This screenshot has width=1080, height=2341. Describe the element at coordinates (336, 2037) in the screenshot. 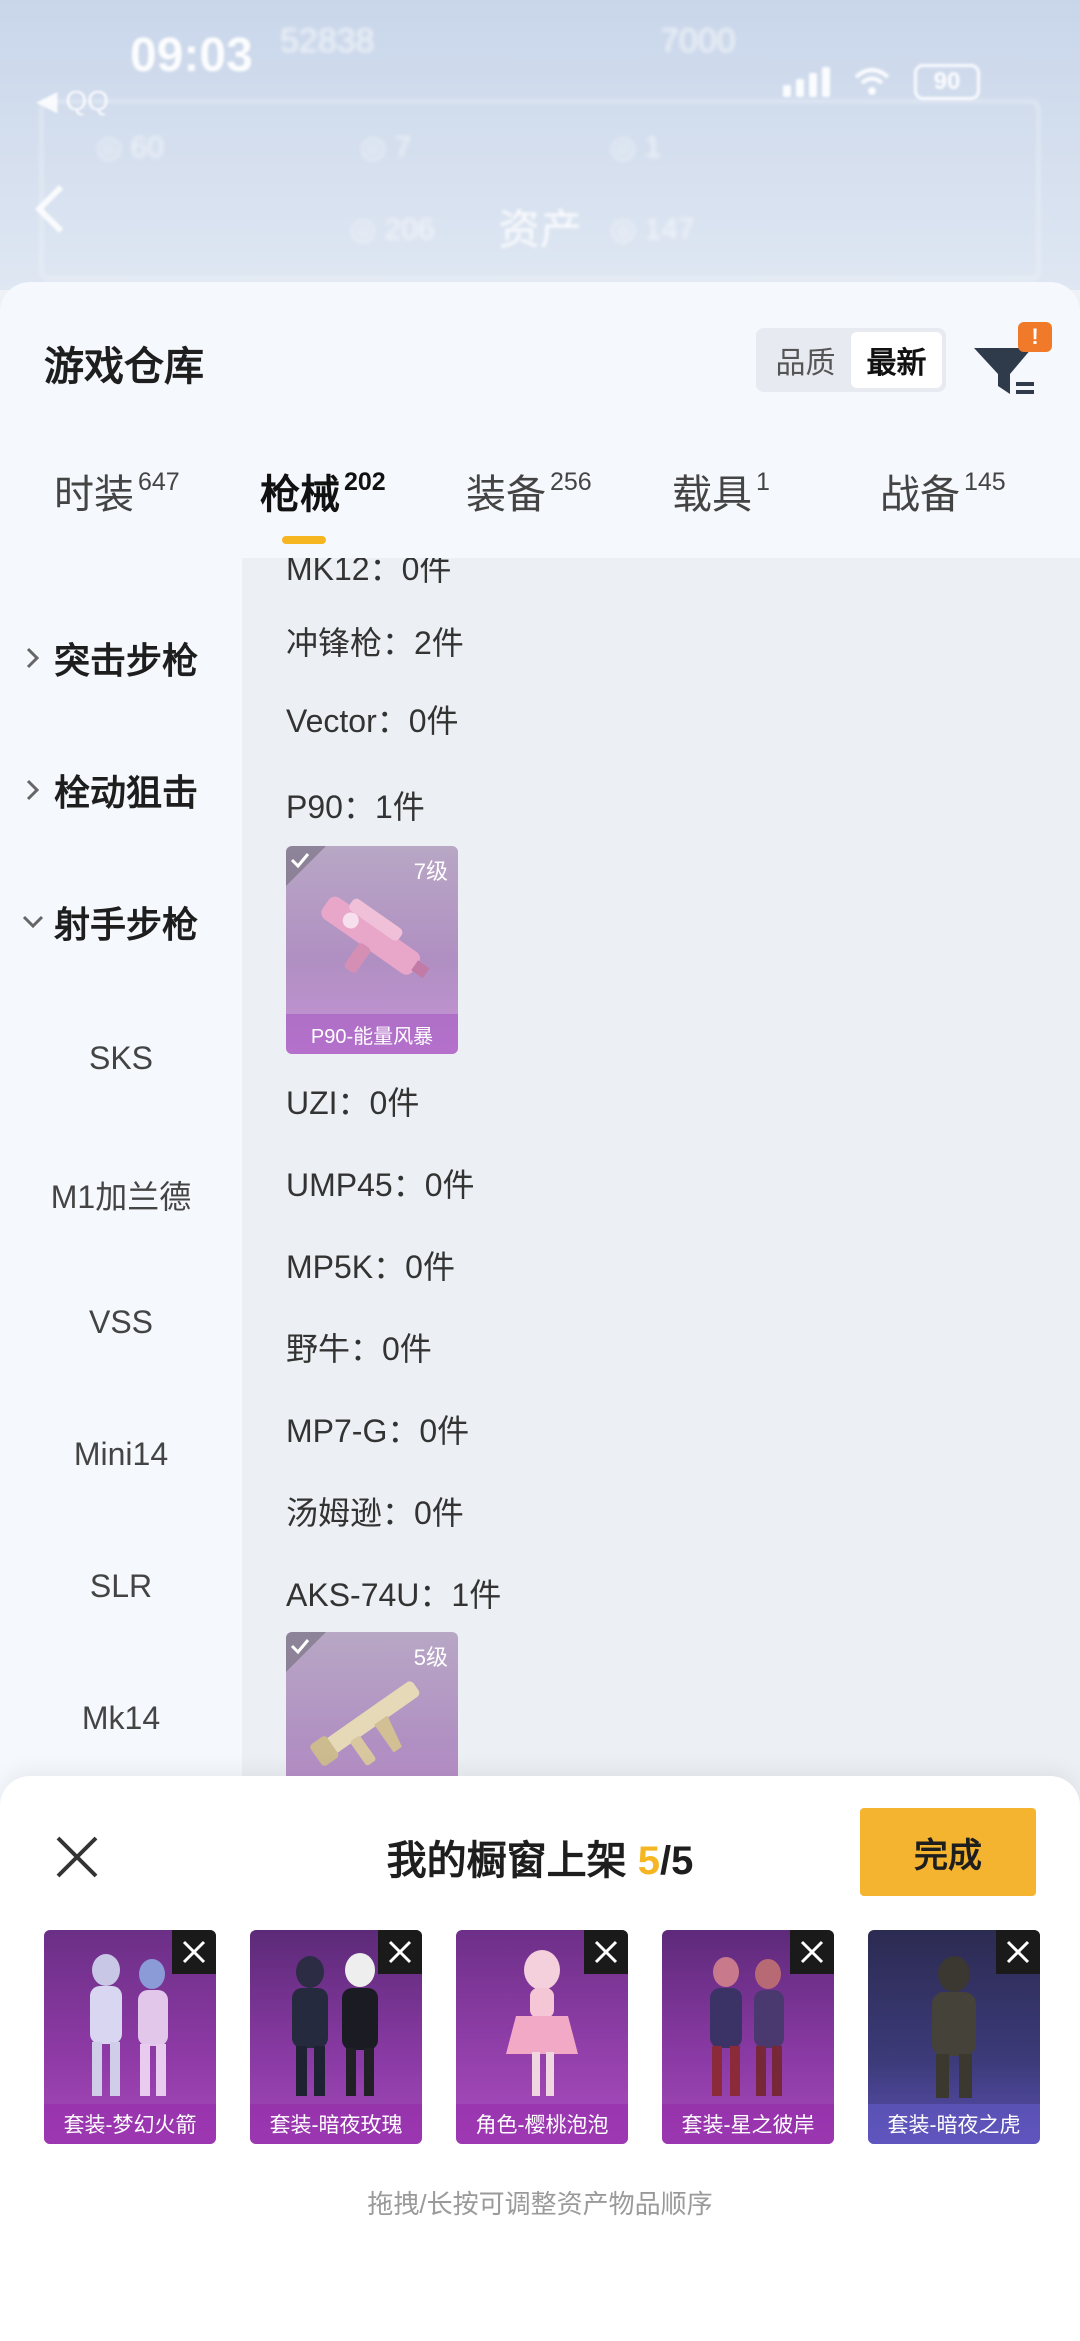

I see `showcase-item: 套装-暗夜玫瑰` at that location.